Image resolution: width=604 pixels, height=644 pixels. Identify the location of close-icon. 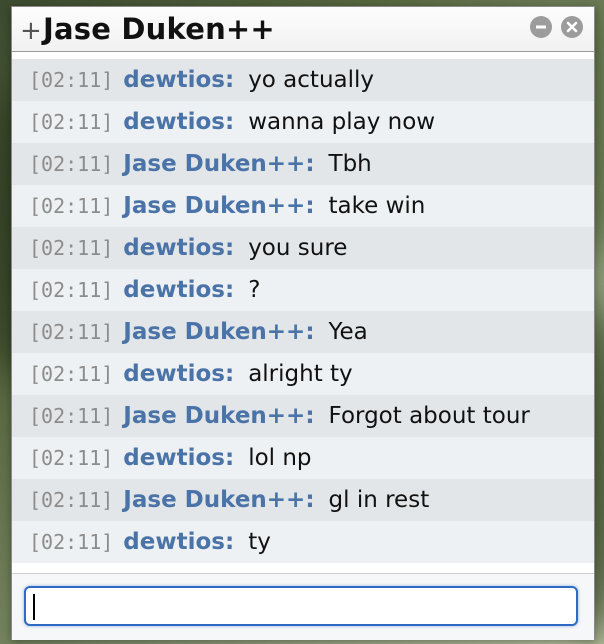
(572, 27).